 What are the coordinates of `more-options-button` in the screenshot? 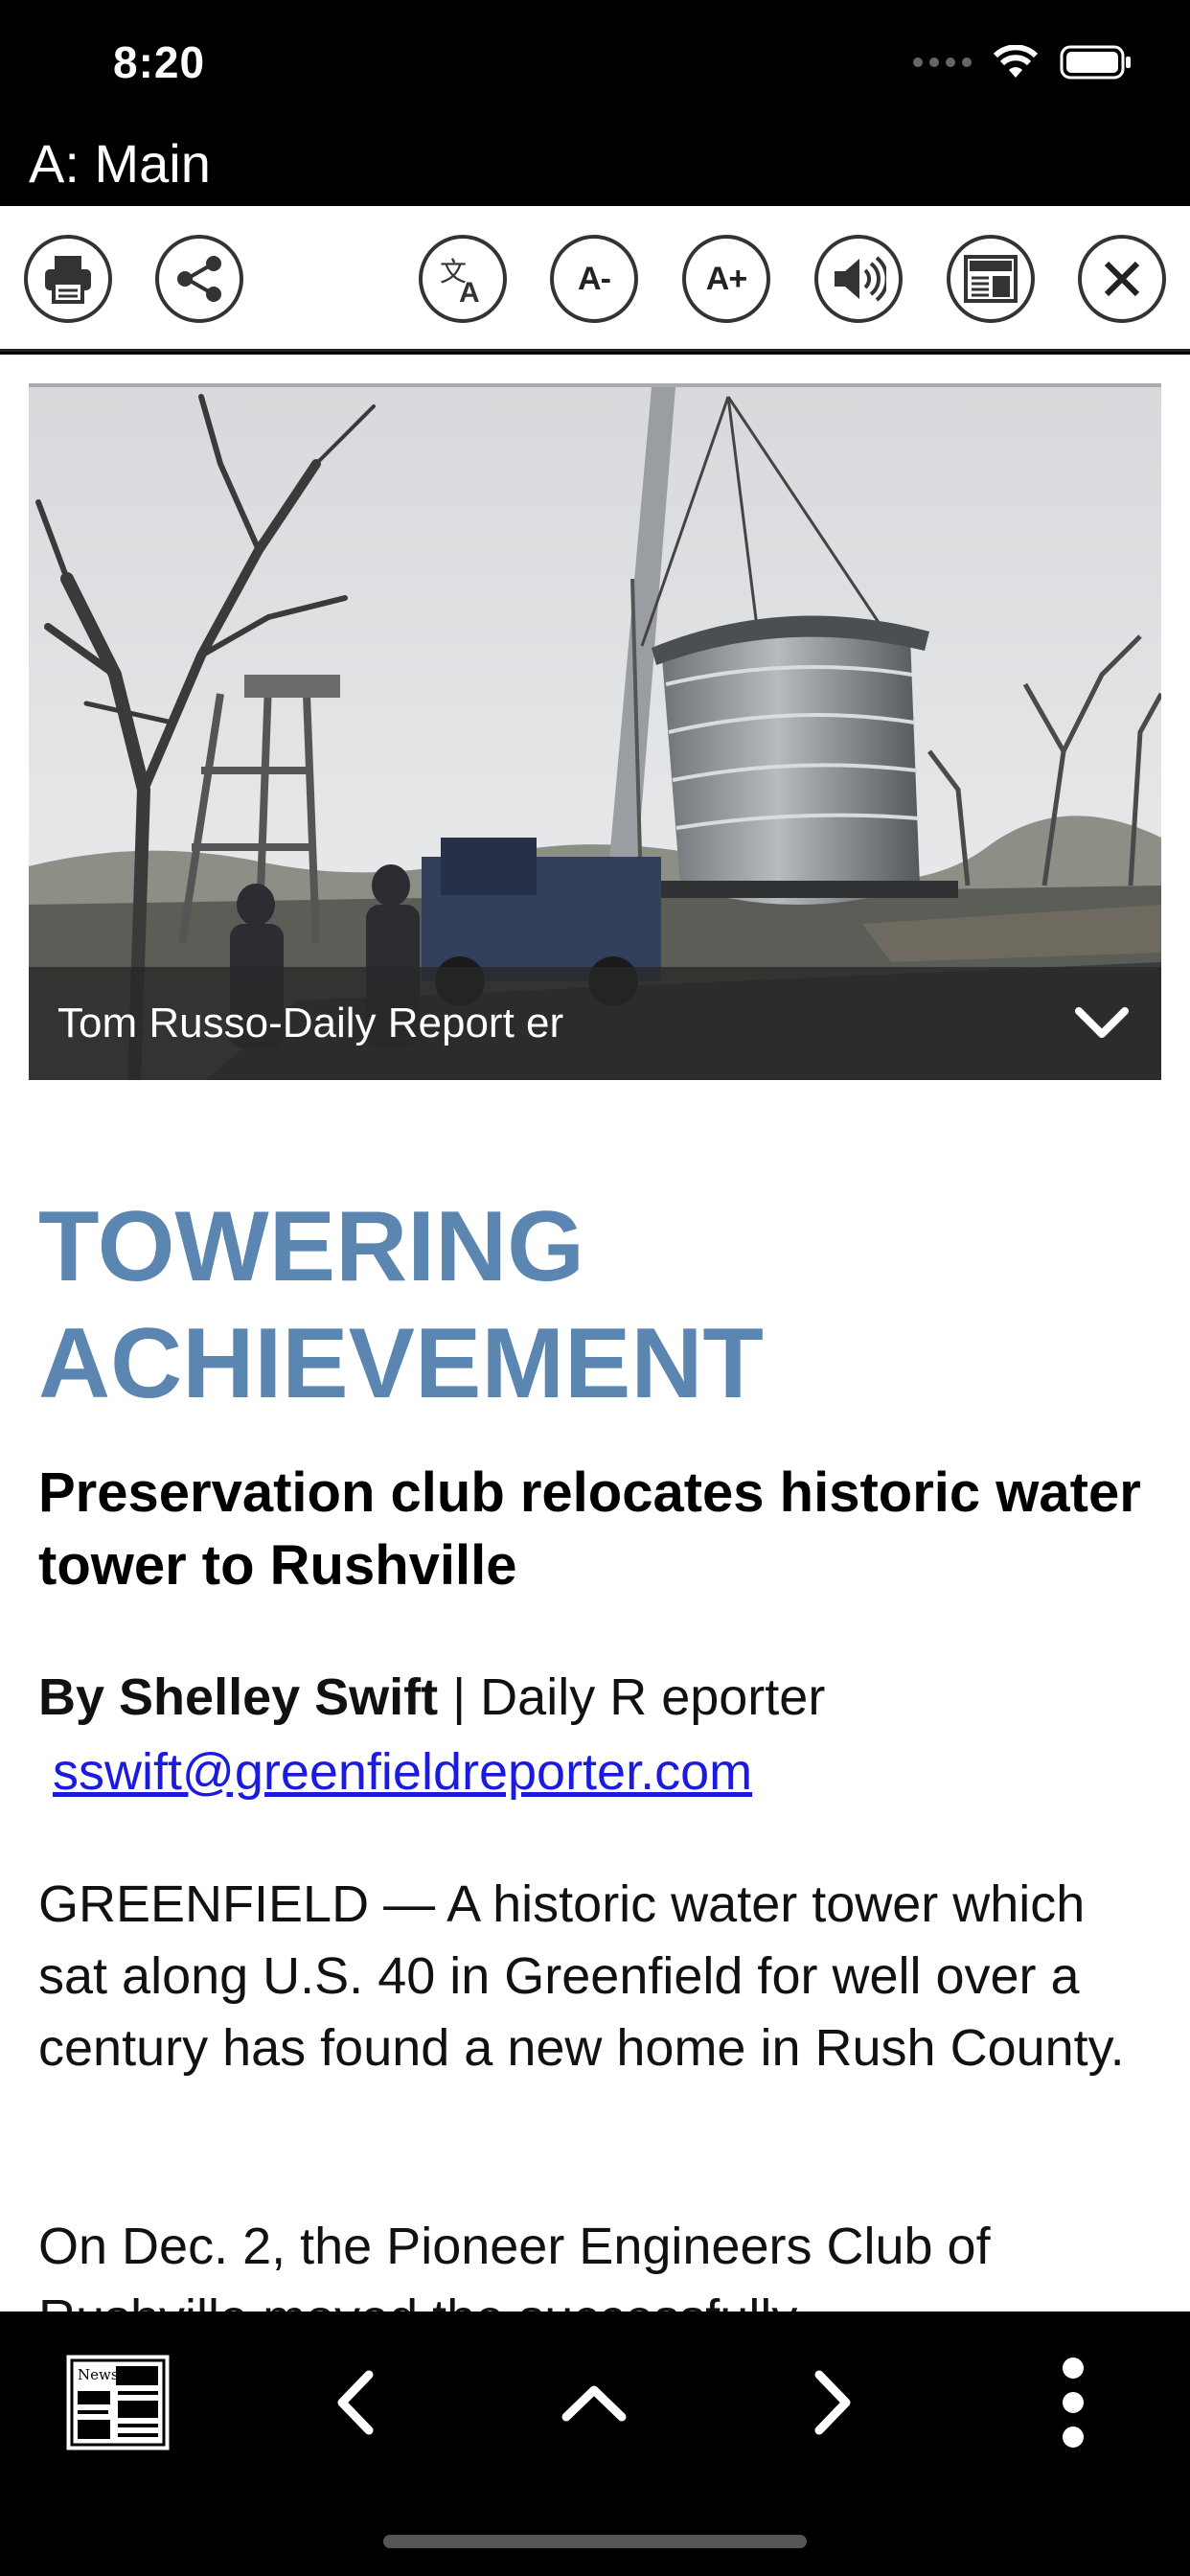 It's located at (1073, 2402).